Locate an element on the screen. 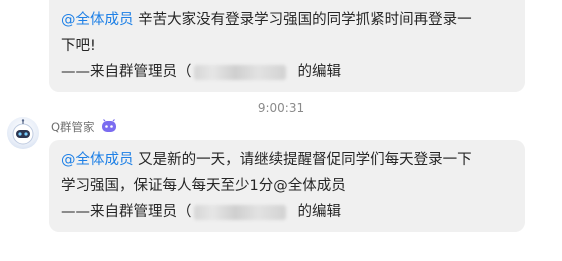  message-2-line-1: @全体成员 又是新的一天，请继续提醒督促同学们每天登录一下 is located at coordinates (287, 160).